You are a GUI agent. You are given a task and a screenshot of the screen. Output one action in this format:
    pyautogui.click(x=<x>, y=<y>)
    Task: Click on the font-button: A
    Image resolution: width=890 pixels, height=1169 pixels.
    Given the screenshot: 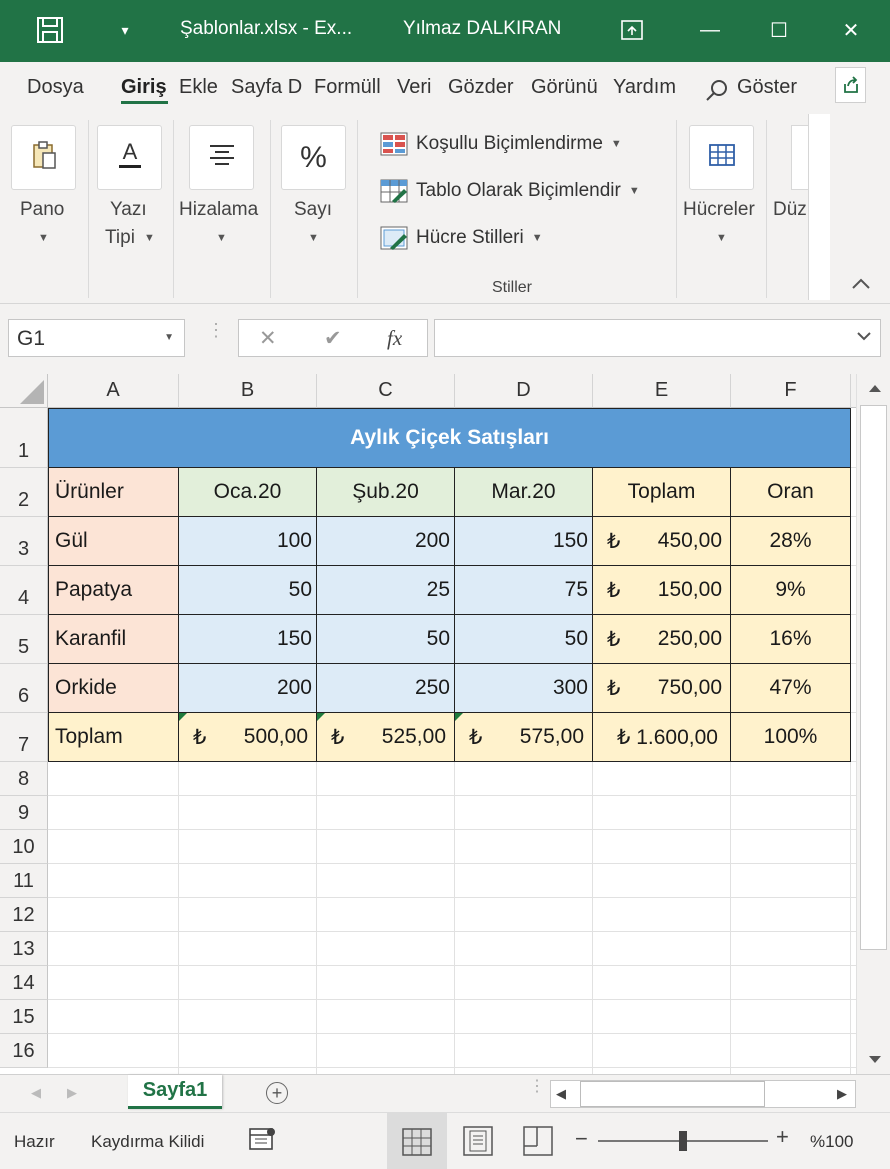 What is the action you would take?
    pyautogui.click(x=129, y=157)
    